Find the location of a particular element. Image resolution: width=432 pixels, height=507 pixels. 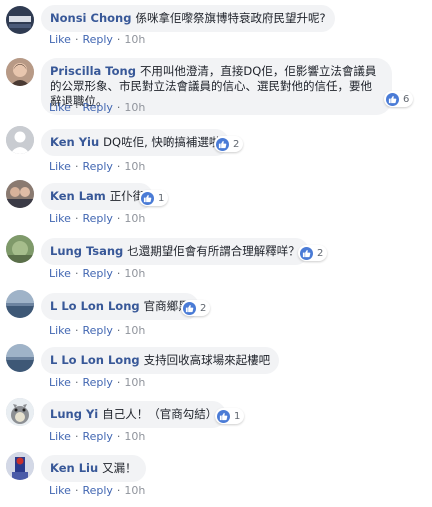

comment-author: Lung Yi is located at coordinates (74, 414).